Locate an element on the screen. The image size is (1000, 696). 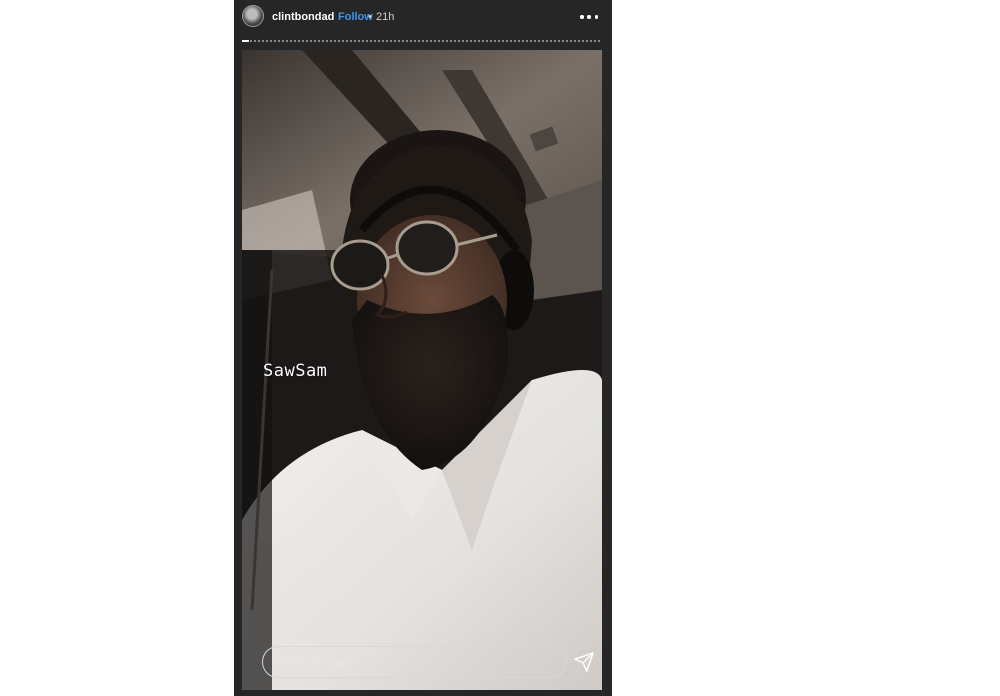
story-progress-bar is located at coordinates (421, 41).